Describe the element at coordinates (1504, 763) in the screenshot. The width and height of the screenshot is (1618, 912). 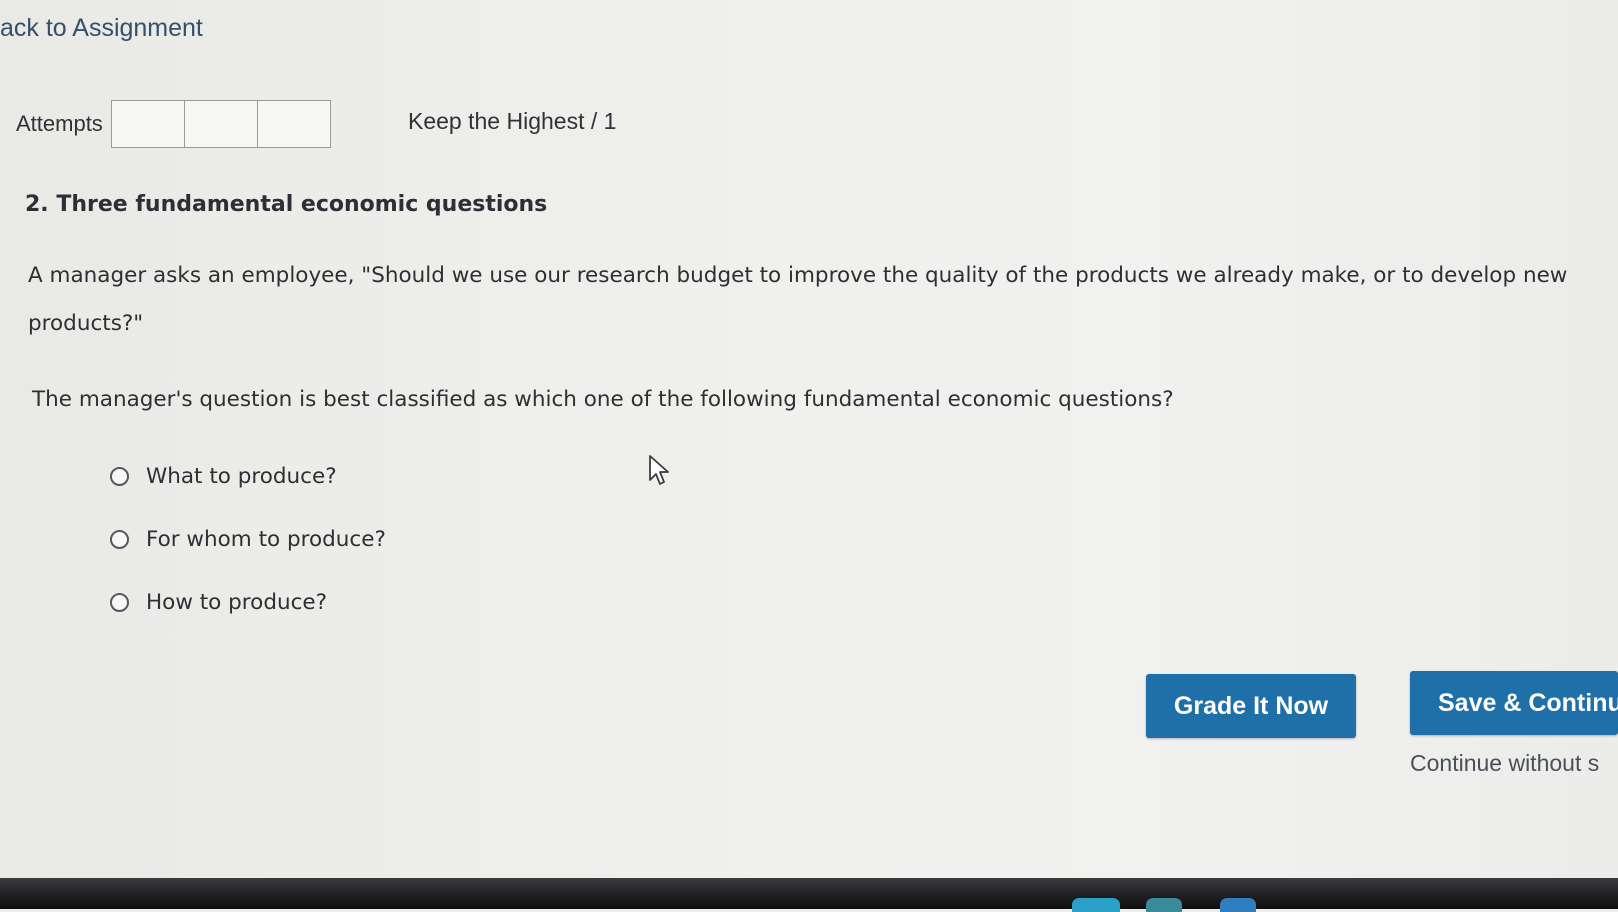
I see `continue-without-saving-link: Continue without s` at that location.